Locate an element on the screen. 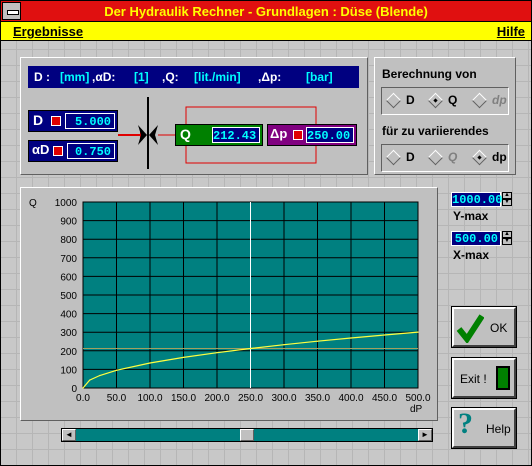 This screenshot has height=466, width=532. scroll-thumb is located at coordinates (247, 435).